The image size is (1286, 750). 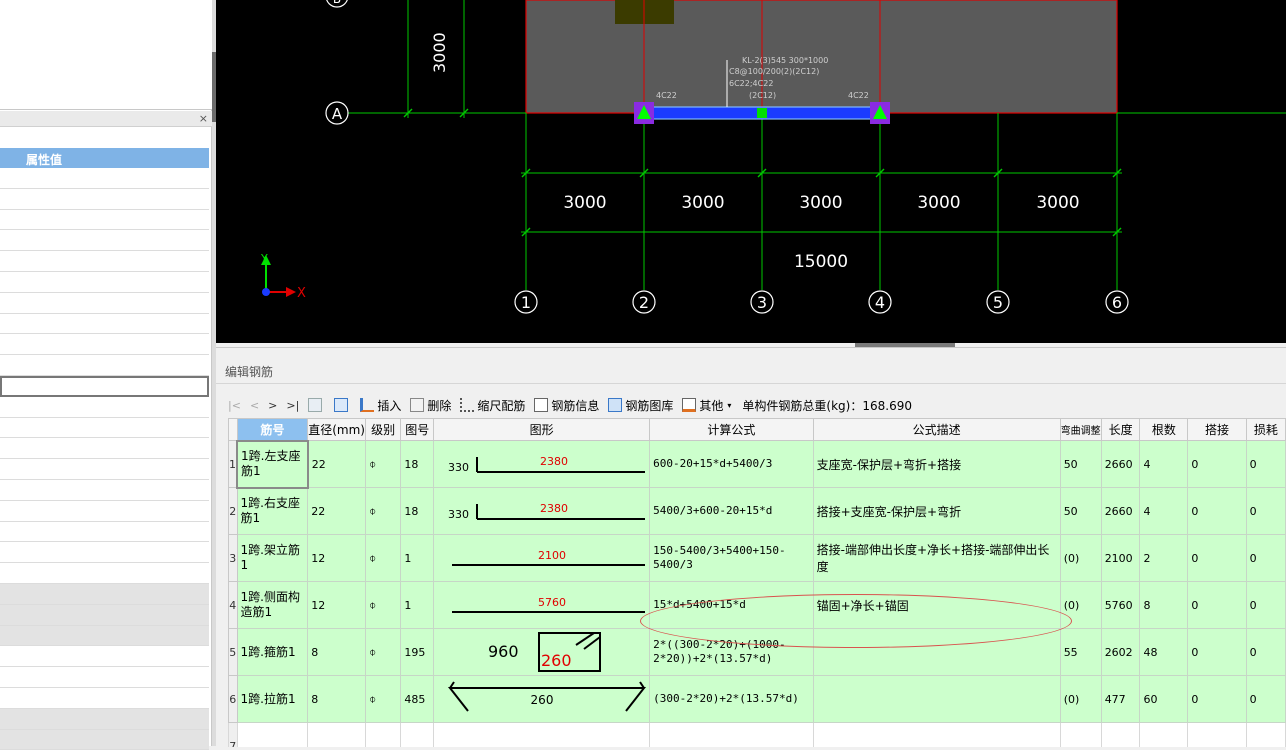 I want to click on cell-formula: 150-5400/3+5400+150-5400/3, so click(x=731, y=558).